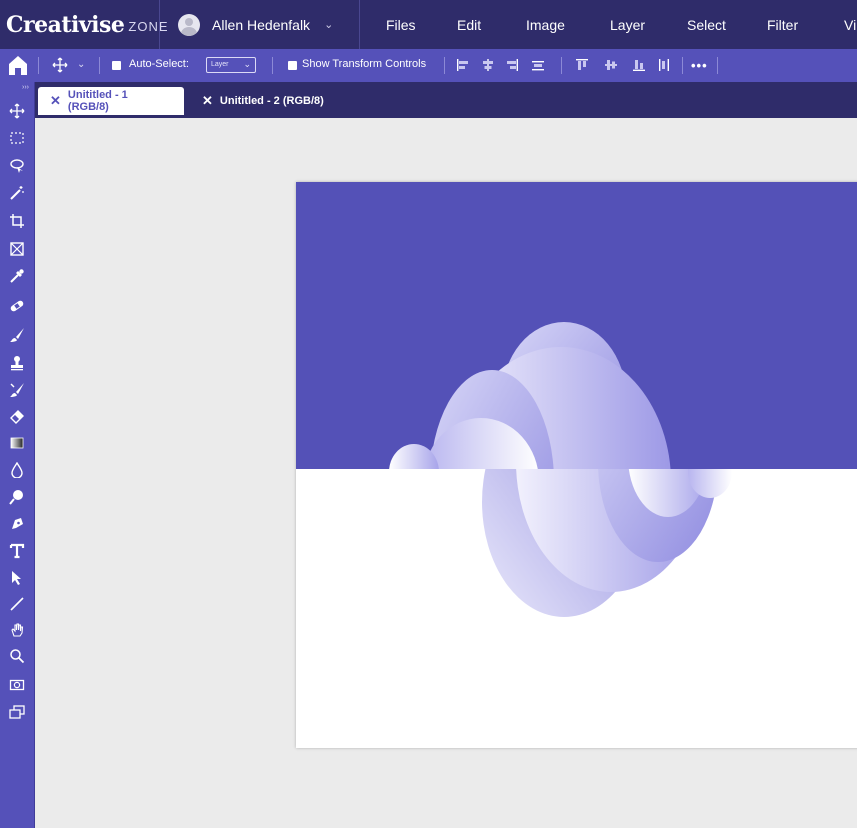  Describe the element at coordinates (60, 65) in the screenshot. I see `move-icon` at that location.